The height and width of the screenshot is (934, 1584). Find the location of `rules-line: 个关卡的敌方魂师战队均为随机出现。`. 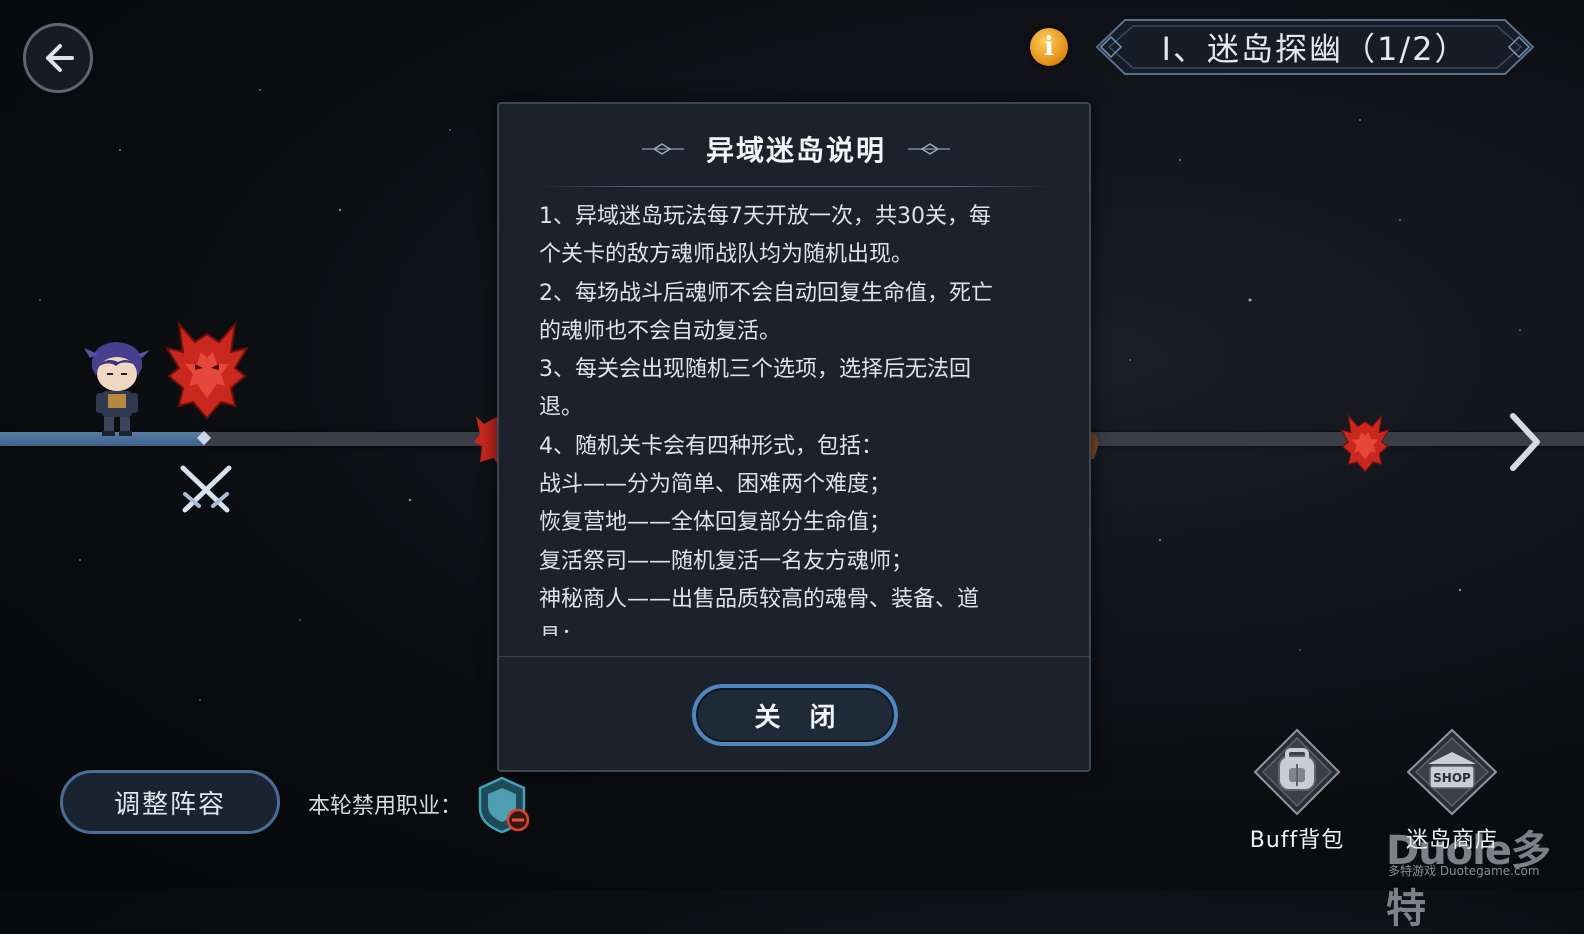

rules-line: 个关卡的敌方魂师战队均为随机出现。 is located at coordinates (726, 255).